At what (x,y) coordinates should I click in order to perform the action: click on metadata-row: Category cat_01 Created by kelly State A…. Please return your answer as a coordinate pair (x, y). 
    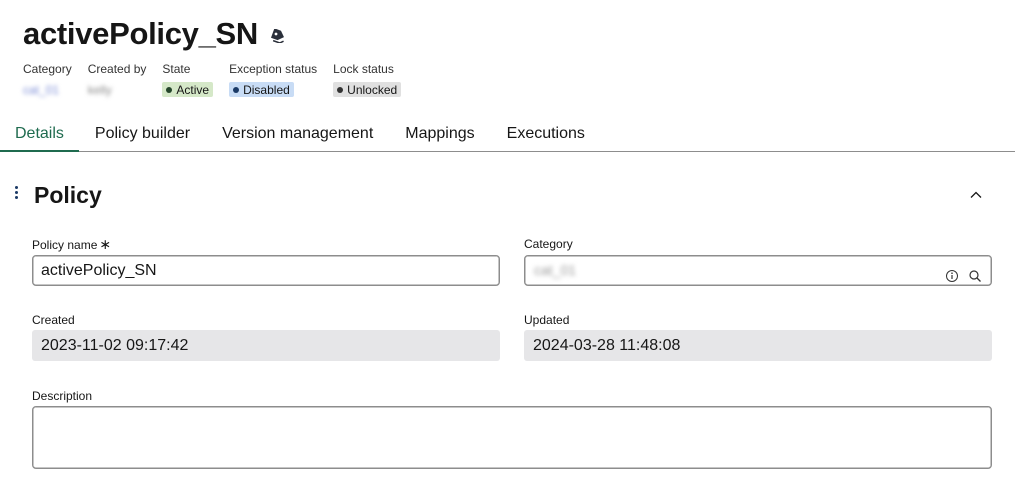
    Looking at the image, I should click on (220, 79).